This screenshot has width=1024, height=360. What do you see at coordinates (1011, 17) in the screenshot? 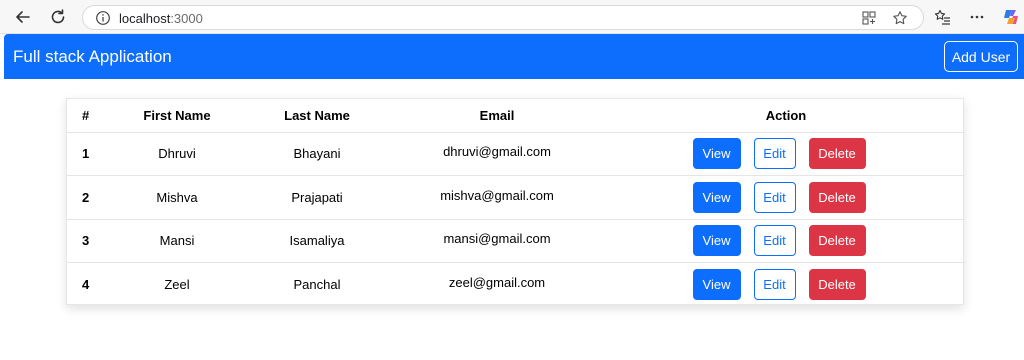
I see `copilot-icon` at bounding box center [1011, 17].